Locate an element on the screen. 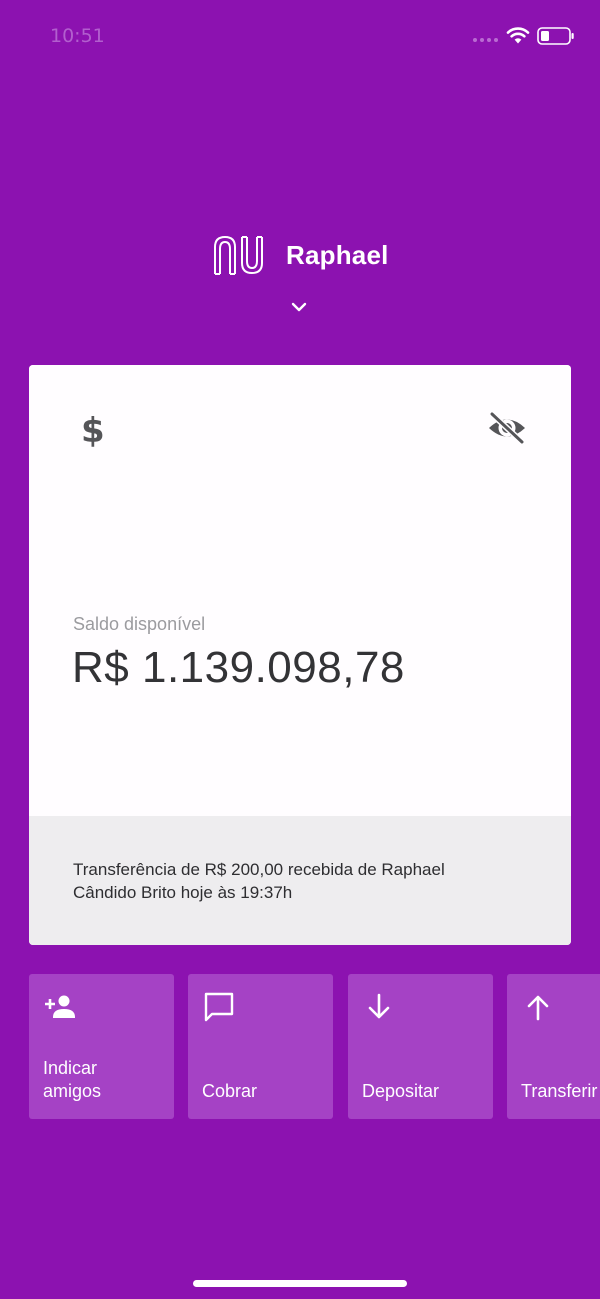  add-person-icon is located at coordinates (60, 1006).